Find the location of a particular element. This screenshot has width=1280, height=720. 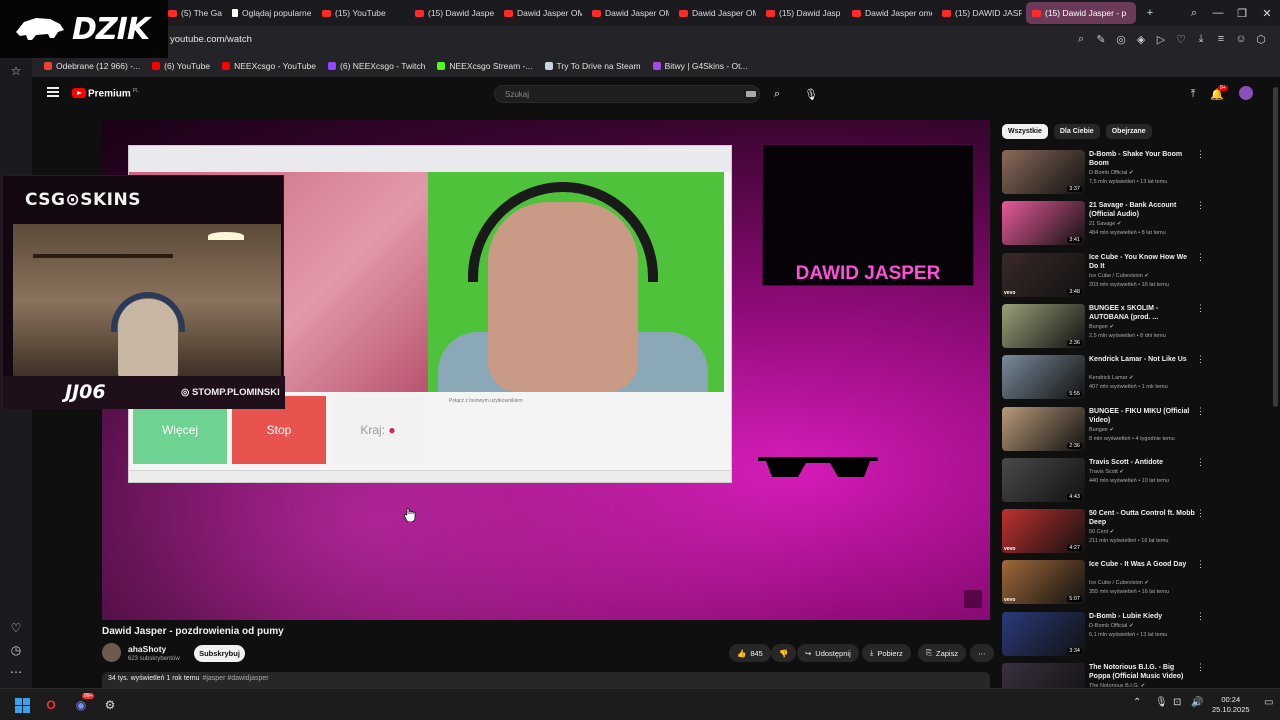

browser-tab: (15) Dawid Jasp is located at coordinates (801, 13).